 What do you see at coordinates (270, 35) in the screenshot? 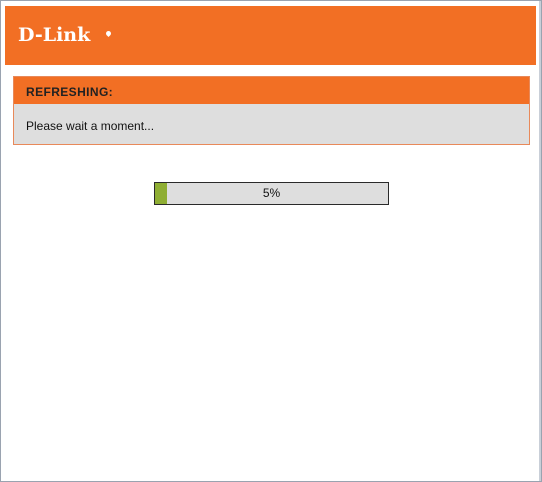
I see `header-bar: D-Link` at bounding box center [270, 35].